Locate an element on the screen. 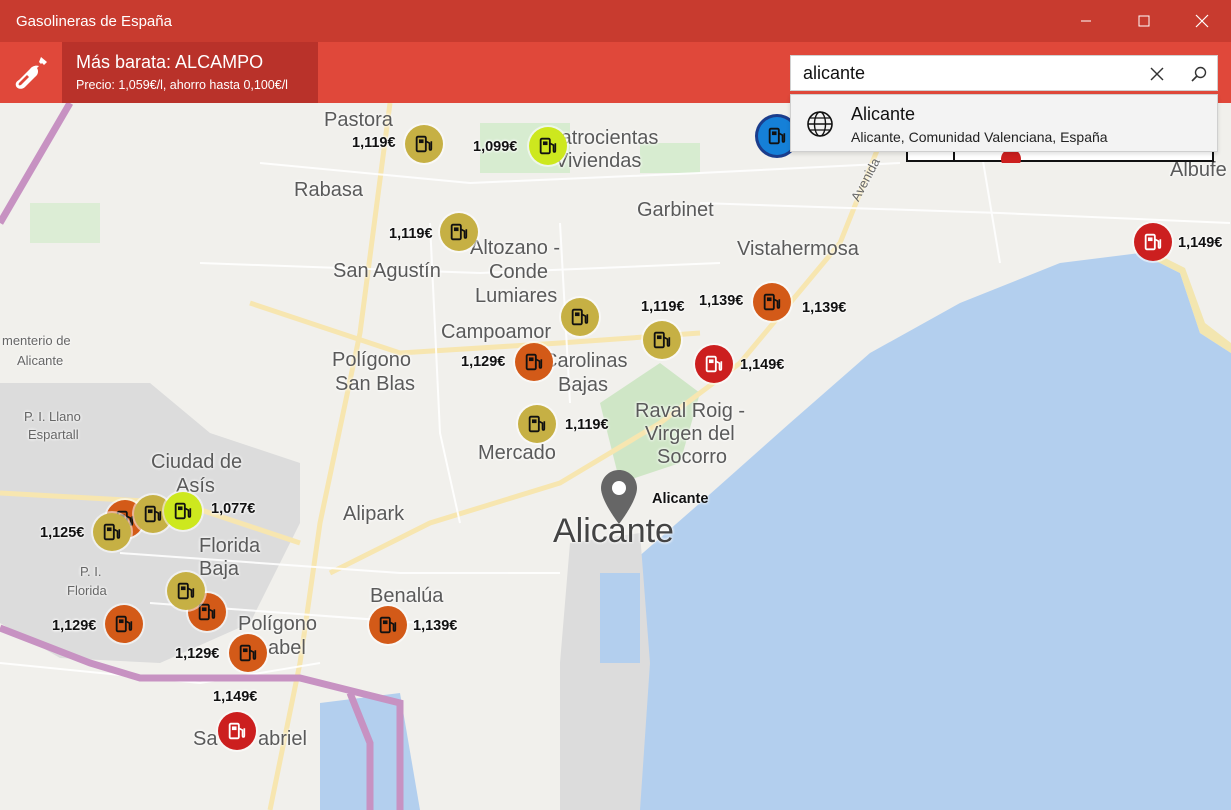  map-label: Mercado is located at coordinates (517, 453).